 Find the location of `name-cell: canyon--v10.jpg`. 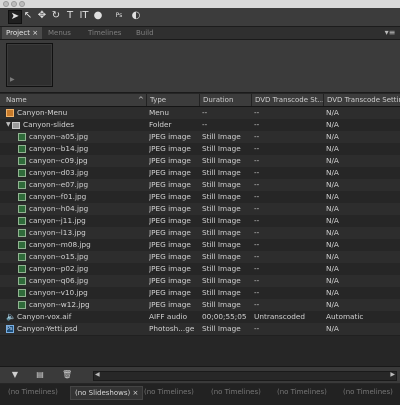

name-cell: canyon--v10.jpg is located at coordinates (84, 293).